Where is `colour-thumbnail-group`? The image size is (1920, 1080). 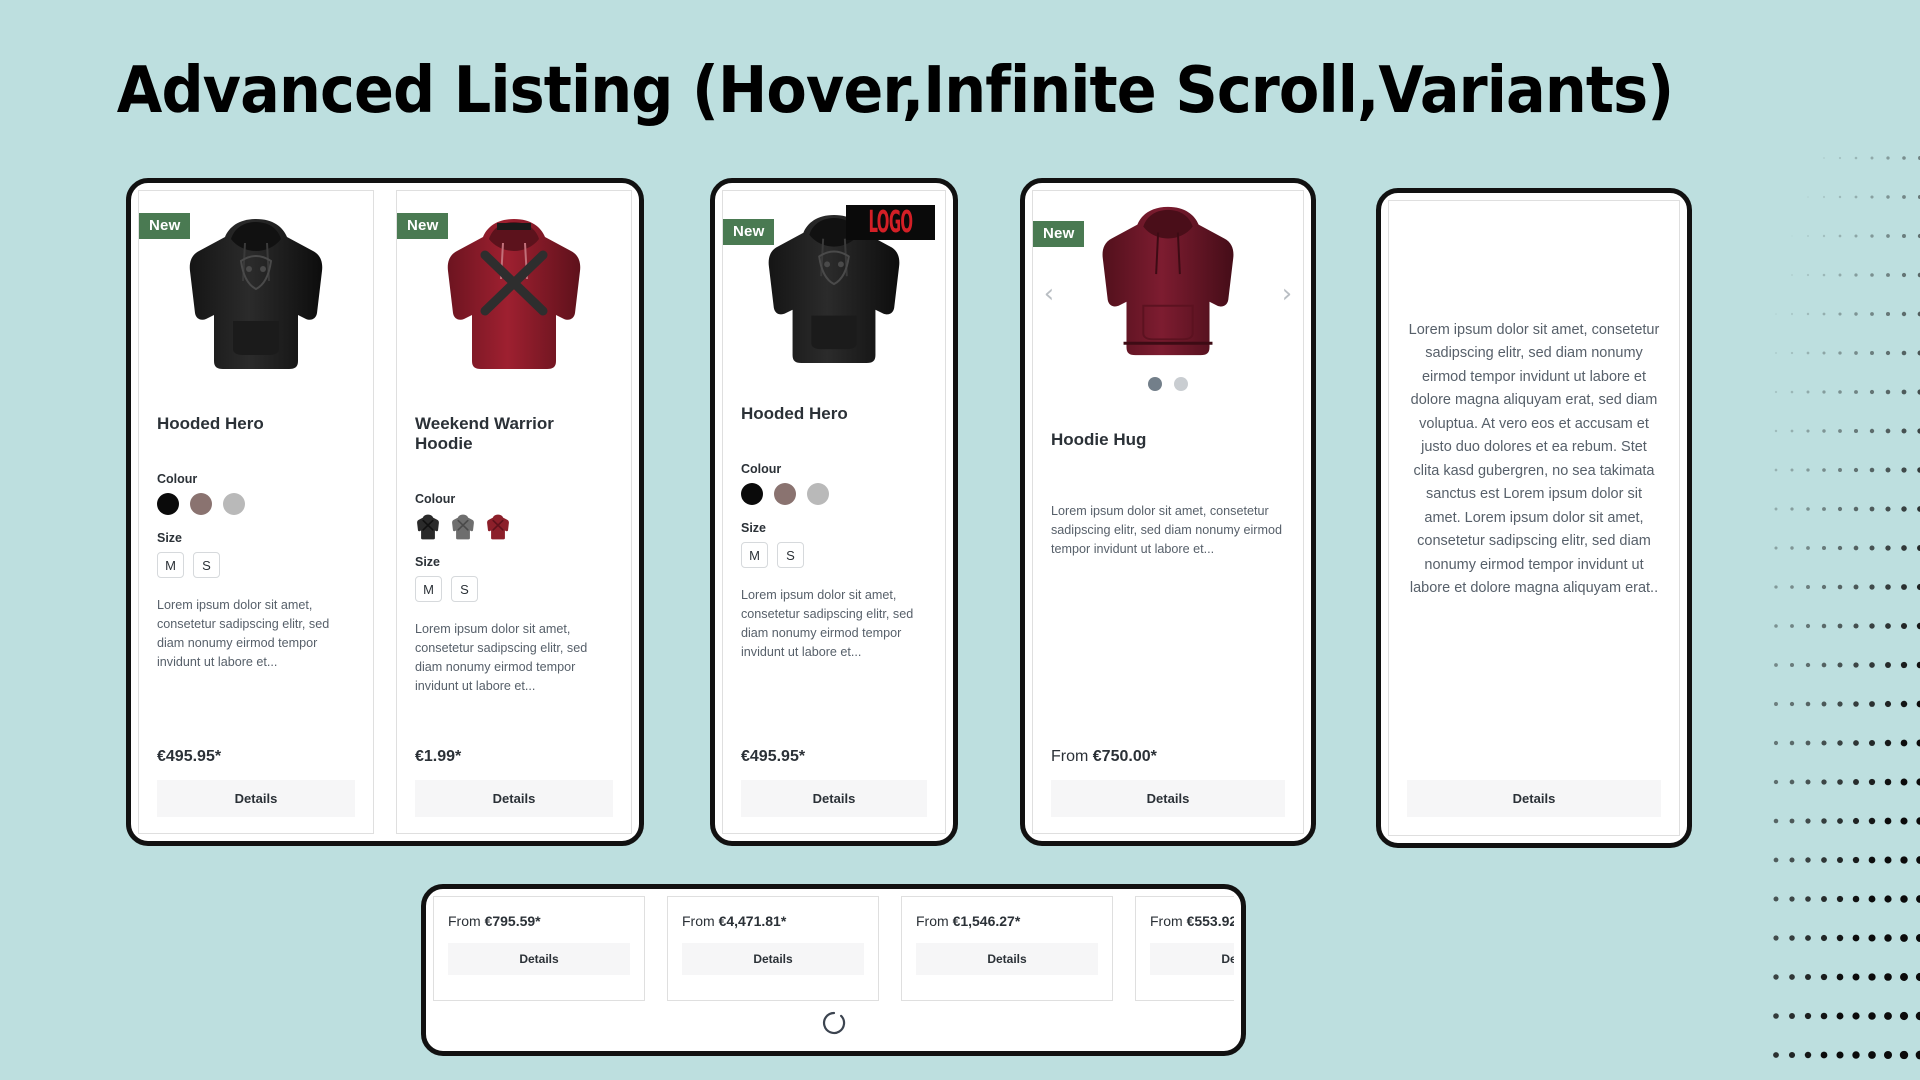 colour-thumbnail-group is located at coordinates (514, 527).